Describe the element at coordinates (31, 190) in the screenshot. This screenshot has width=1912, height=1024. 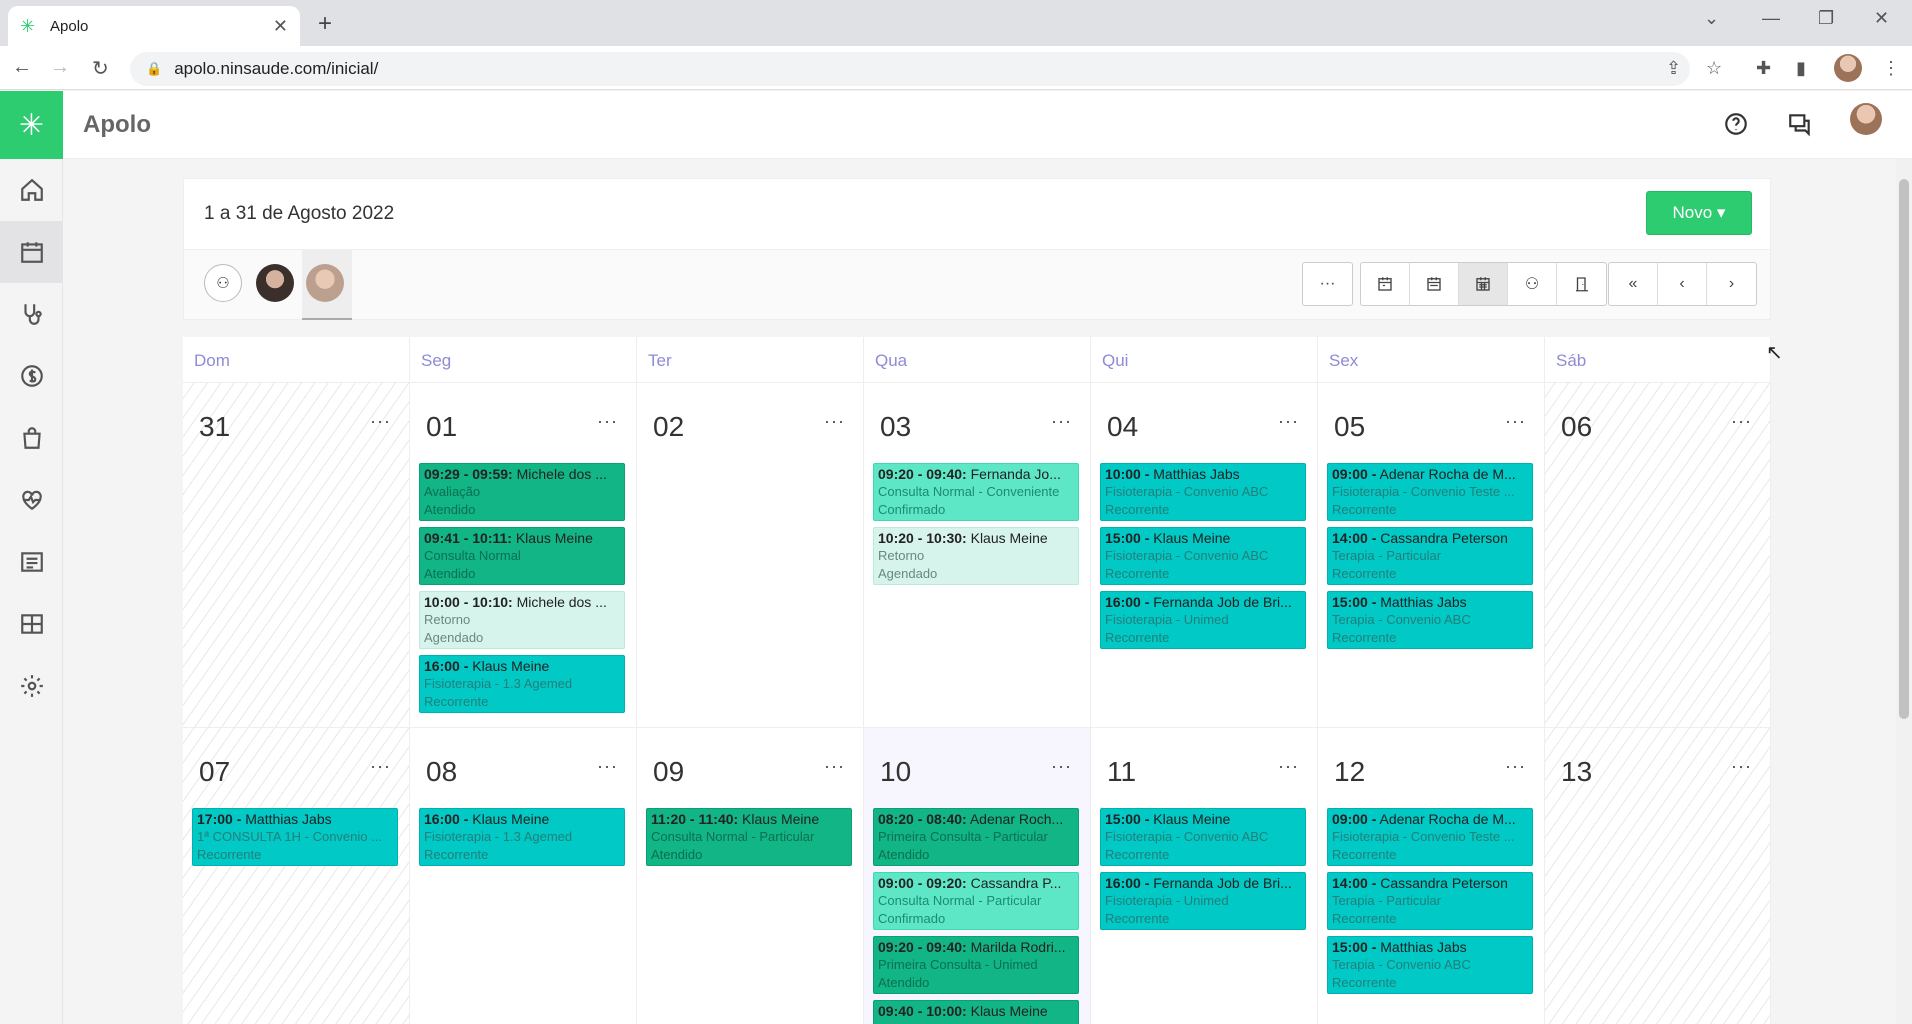
I see `sidebar-item-home` at that location.